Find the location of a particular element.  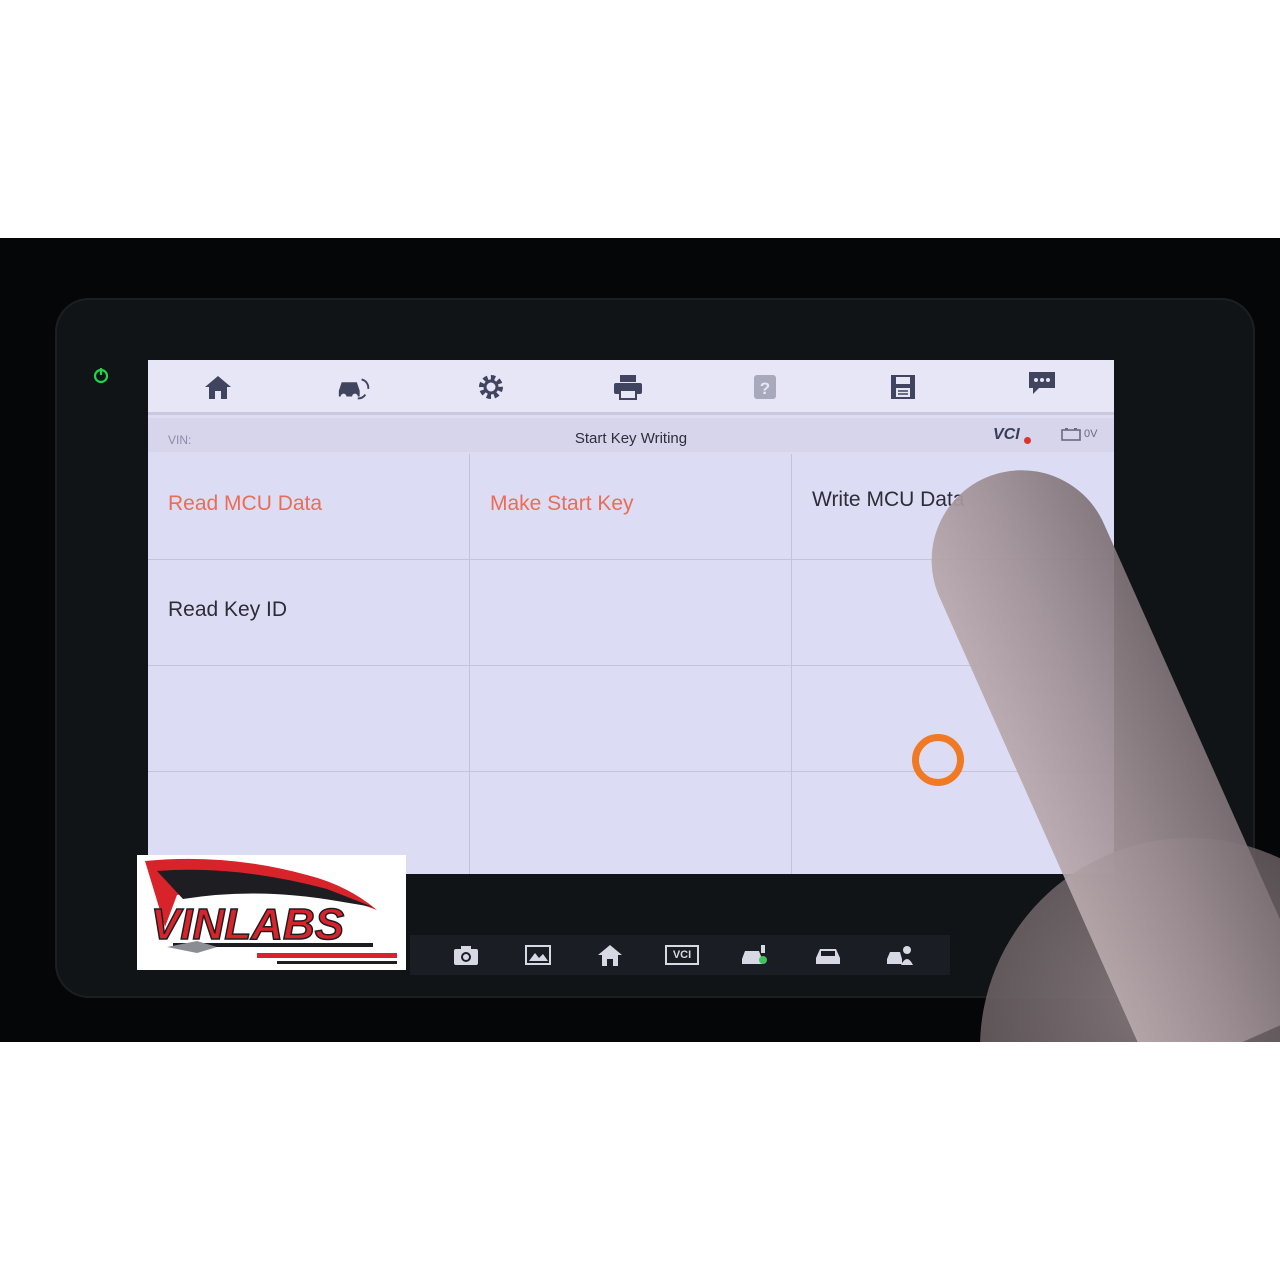

grid-item-label: Read MCU Data is located at coordinates (245, 503).